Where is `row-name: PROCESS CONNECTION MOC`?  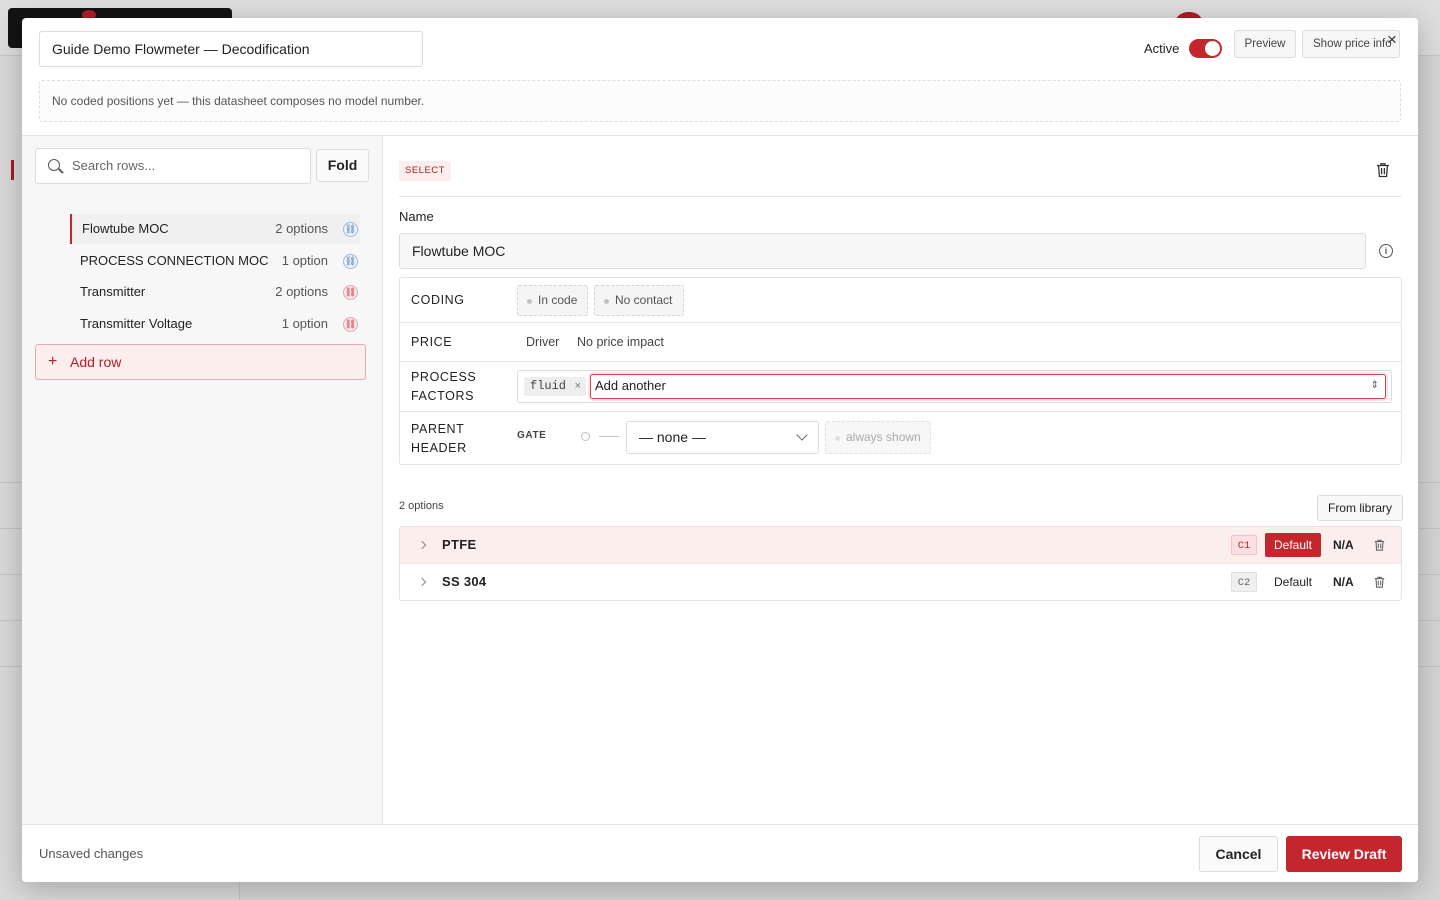 row-name: PROCESS CONNECTION MOC is located at coordinates (174, 260).